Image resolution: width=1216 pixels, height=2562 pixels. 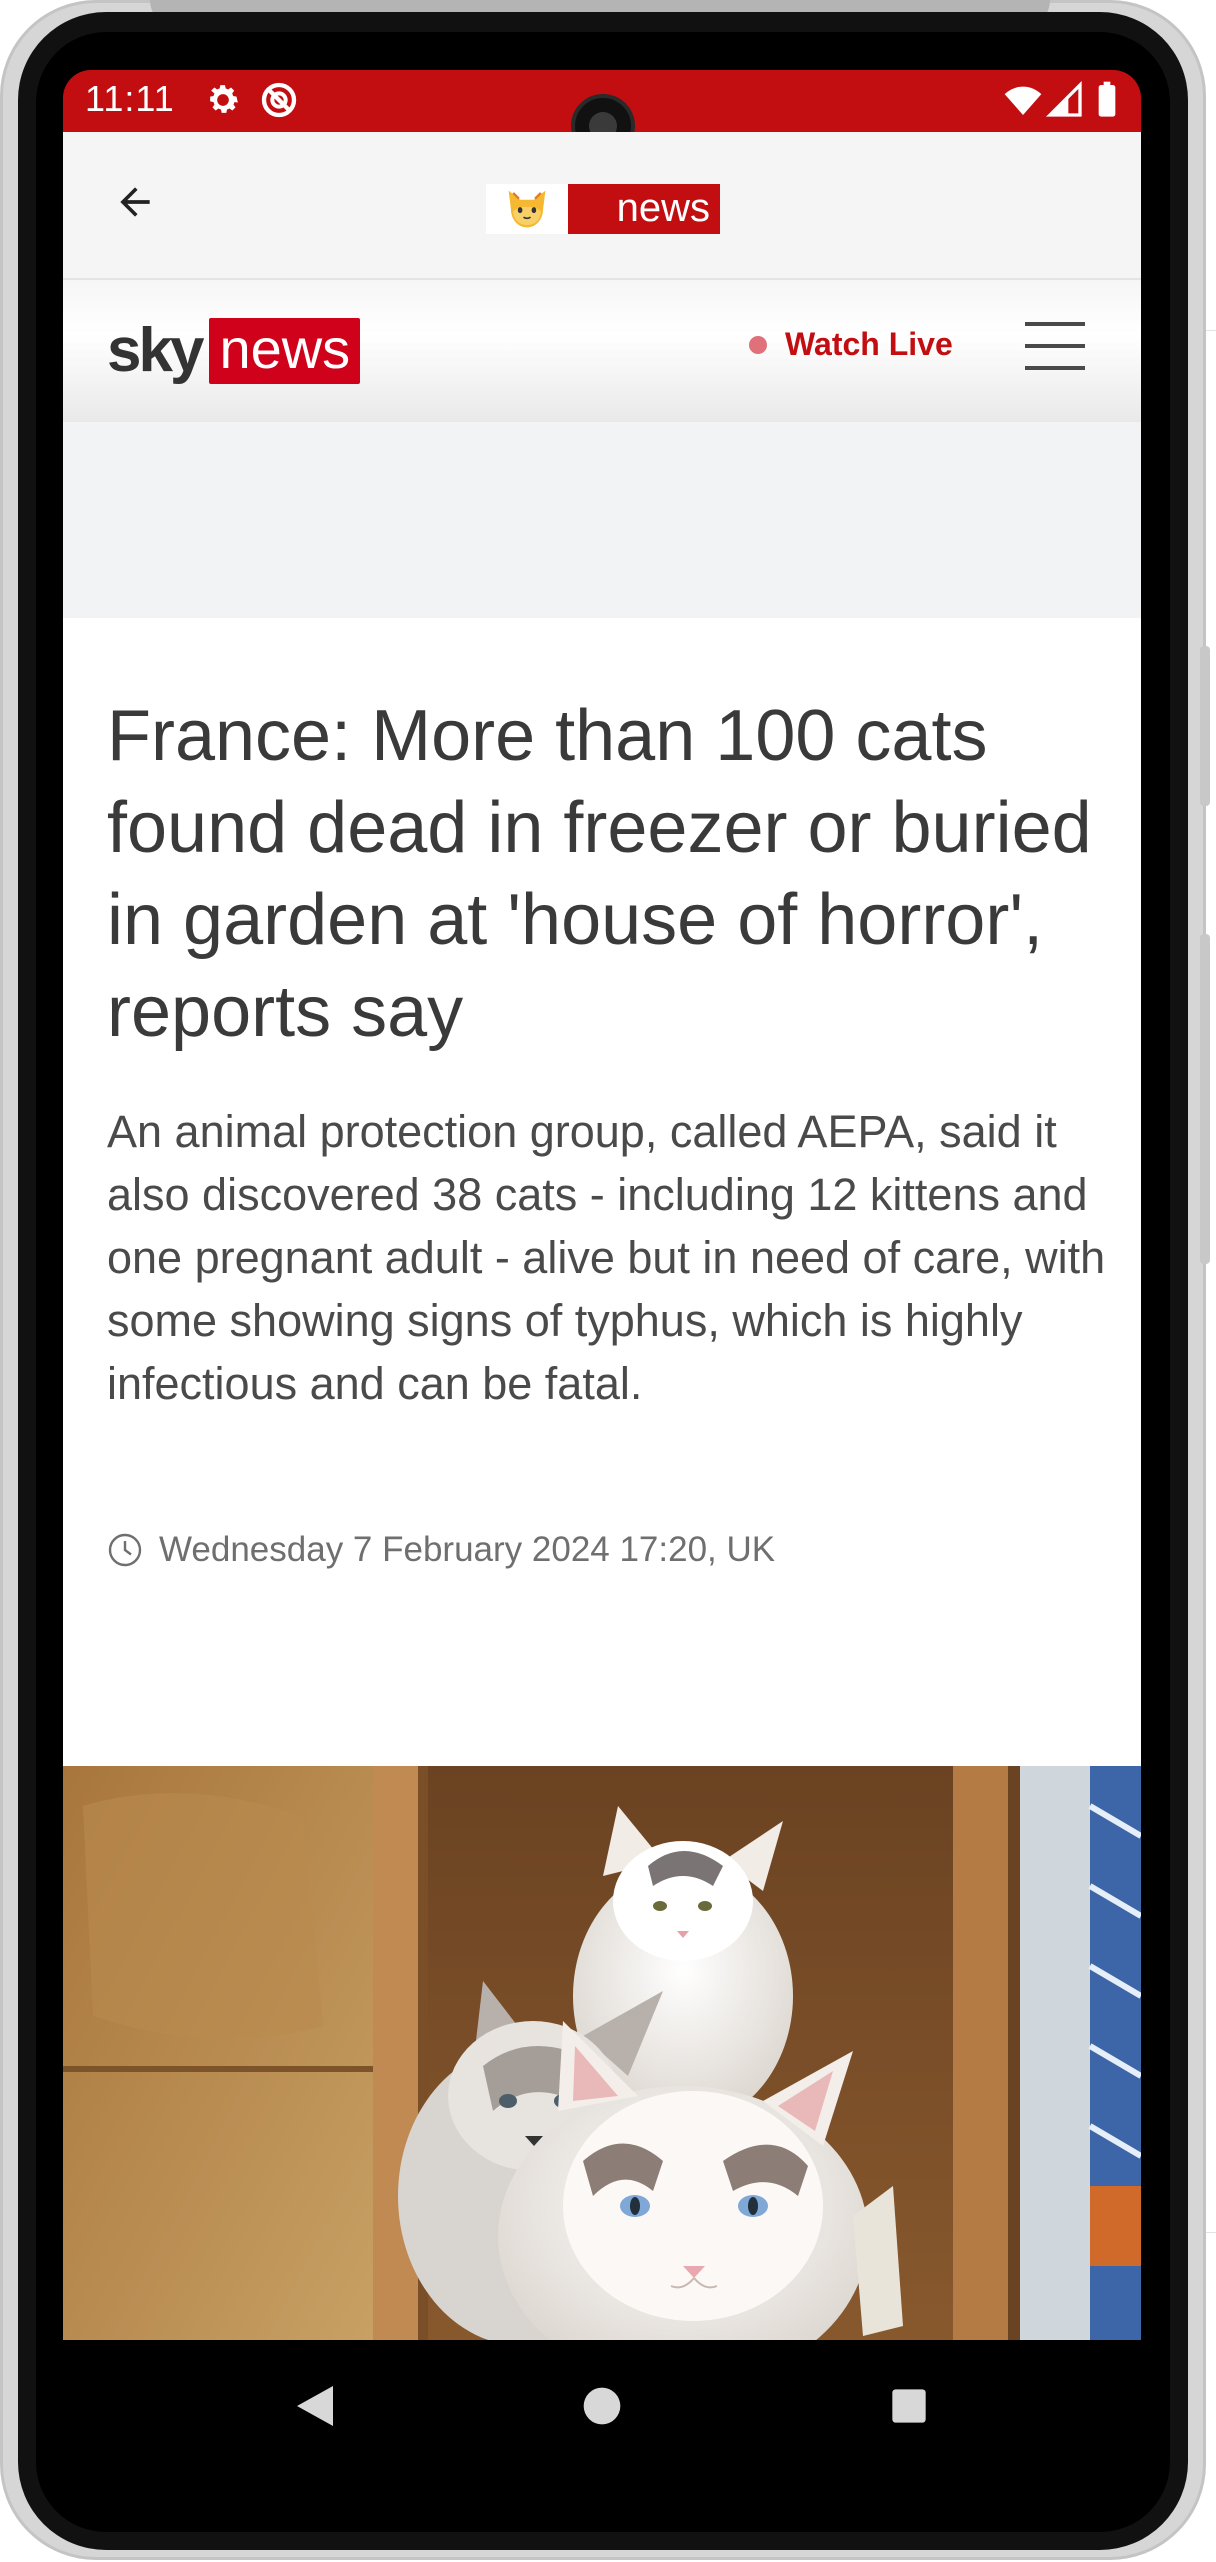 I want to click on sky-news-logo: sky news, so click(x=234, y=350).